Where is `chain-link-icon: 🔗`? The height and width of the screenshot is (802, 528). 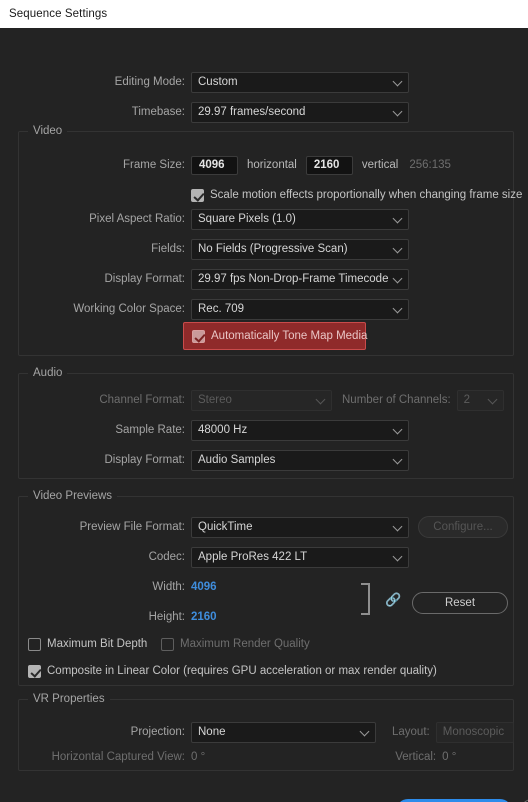
chain-link-icon: 🔗 is located at coordinates (393, 599).